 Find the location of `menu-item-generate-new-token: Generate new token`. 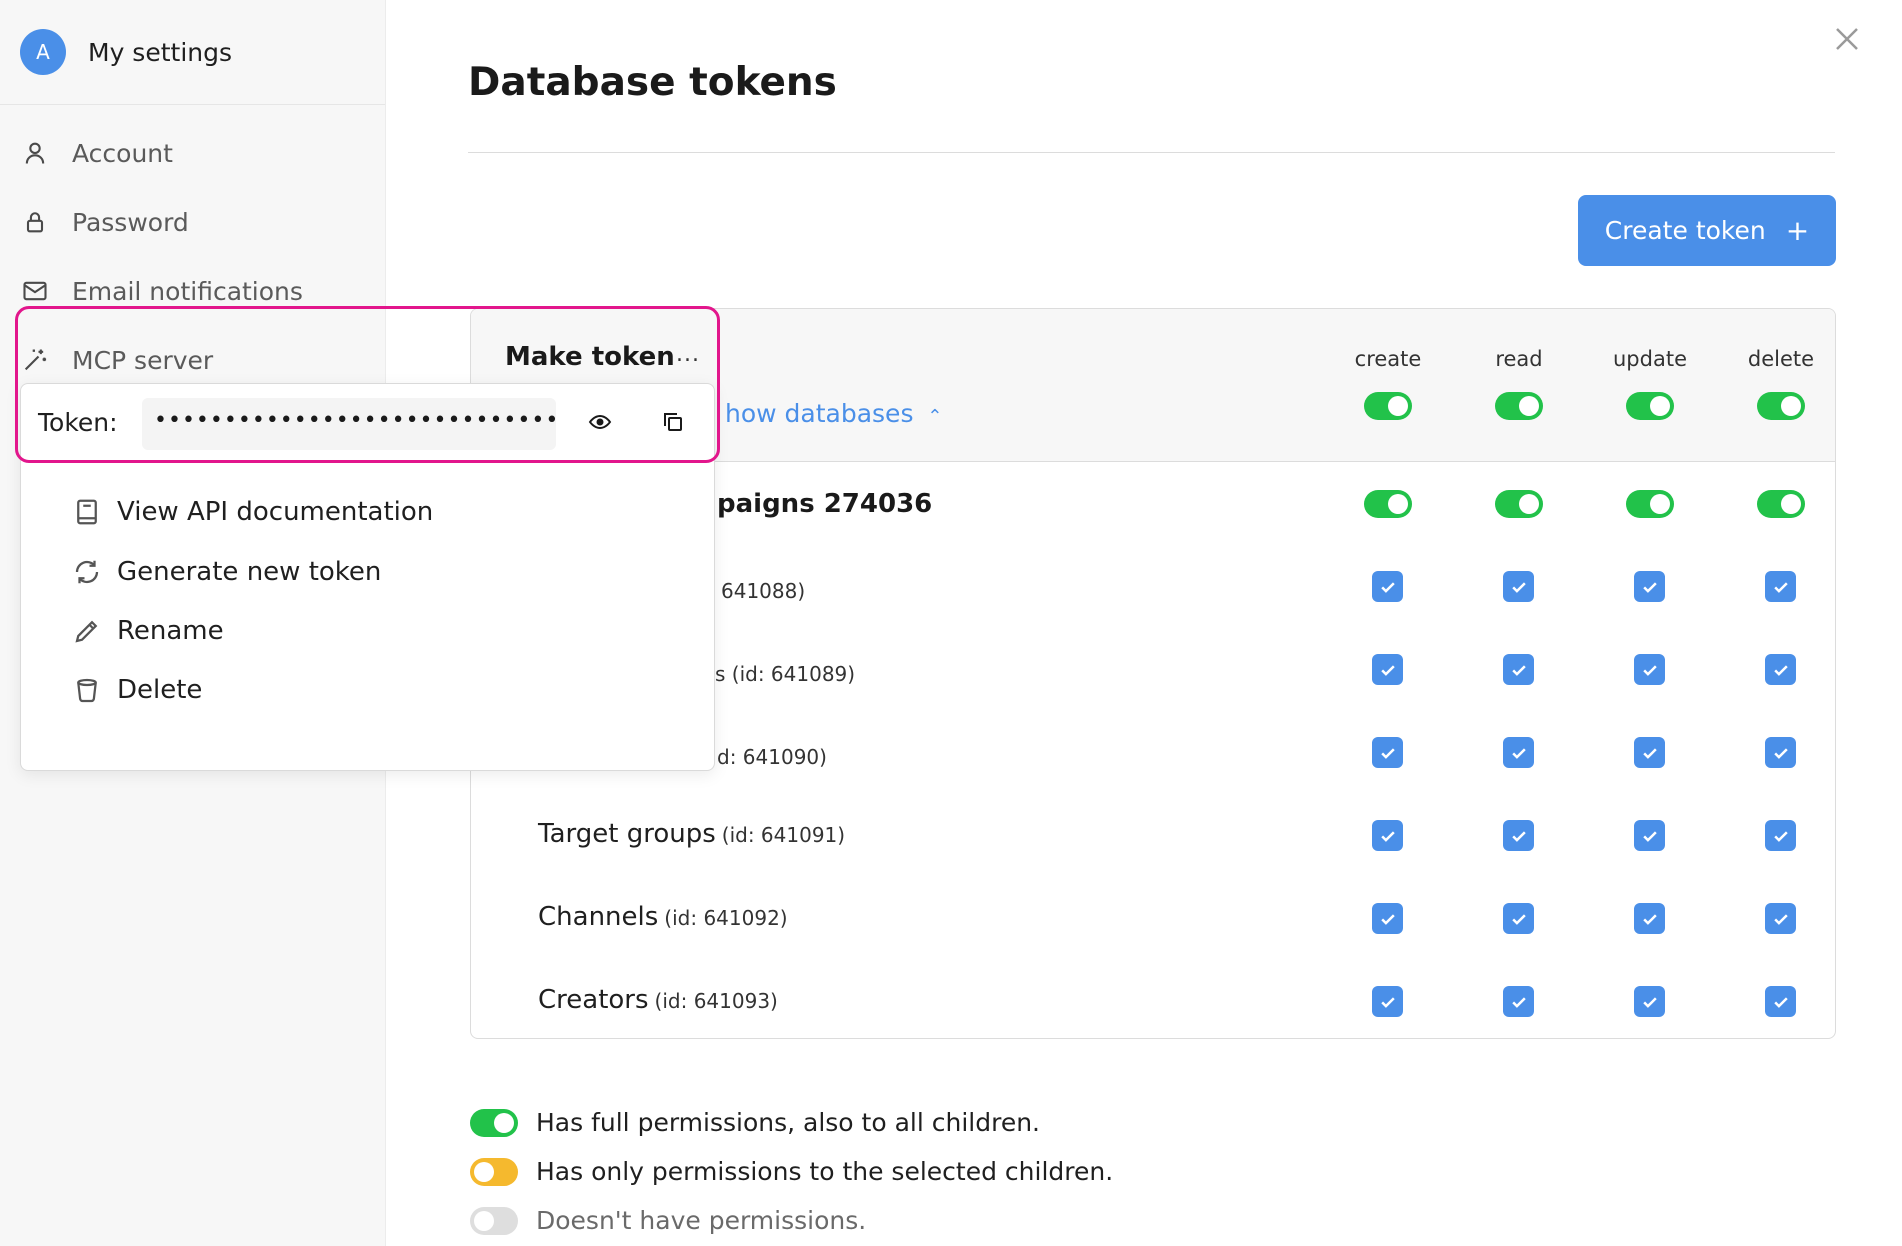

menu-item-generate-new-token: Generate new token is located at coordinates (226, 572).